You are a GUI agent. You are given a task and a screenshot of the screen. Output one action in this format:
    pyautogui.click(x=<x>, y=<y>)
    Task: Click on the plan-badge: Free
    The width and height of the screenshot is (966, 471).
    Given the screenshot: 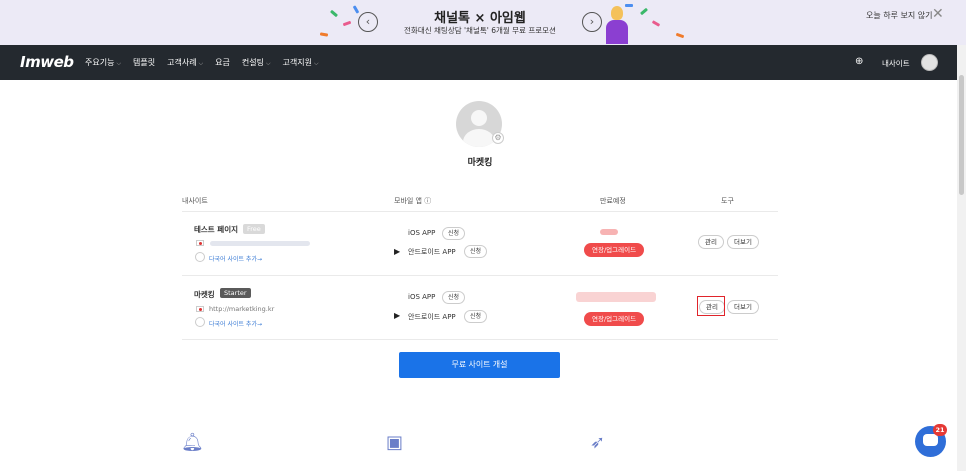 What is the action you would take?
    pyautogui.click(x=254, y=229)
    